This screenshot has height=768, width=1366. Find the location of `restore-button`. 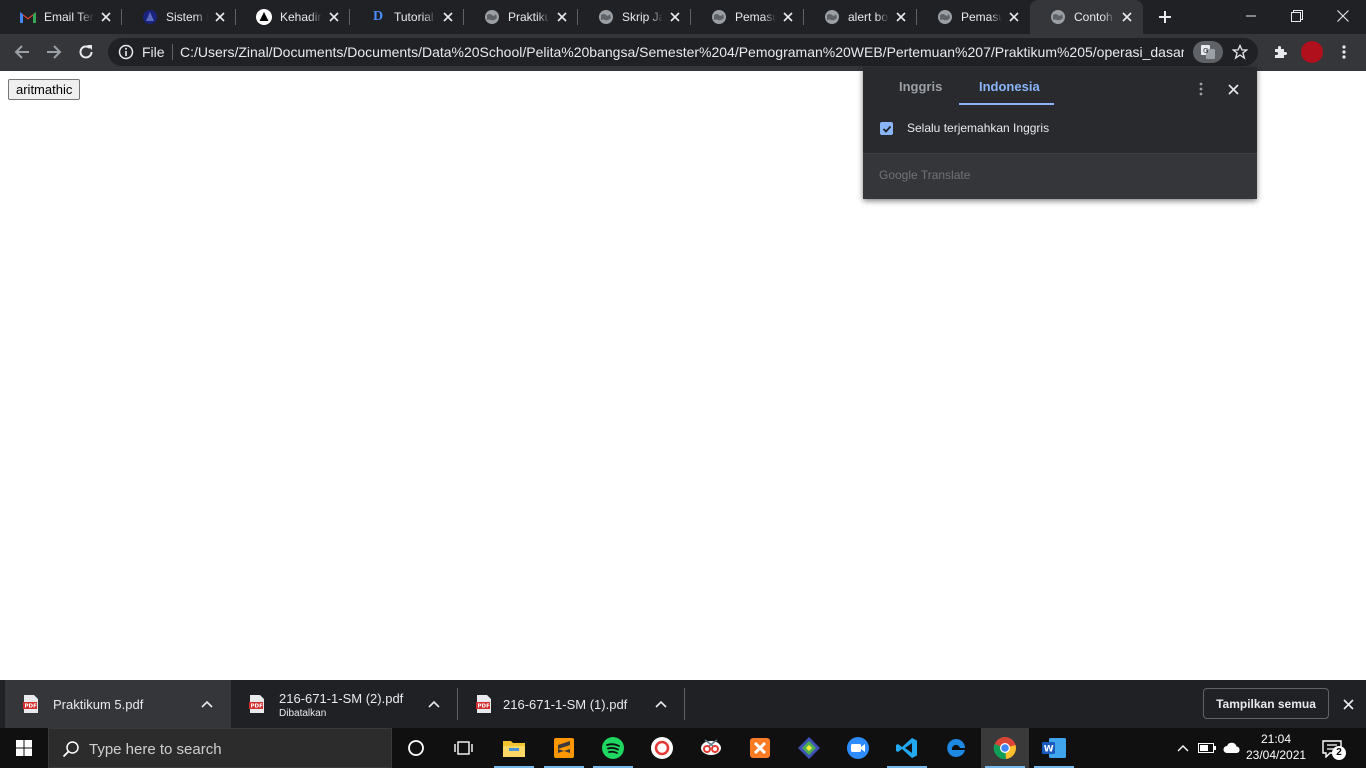

restore-button is located at coordinates (1297, 16).